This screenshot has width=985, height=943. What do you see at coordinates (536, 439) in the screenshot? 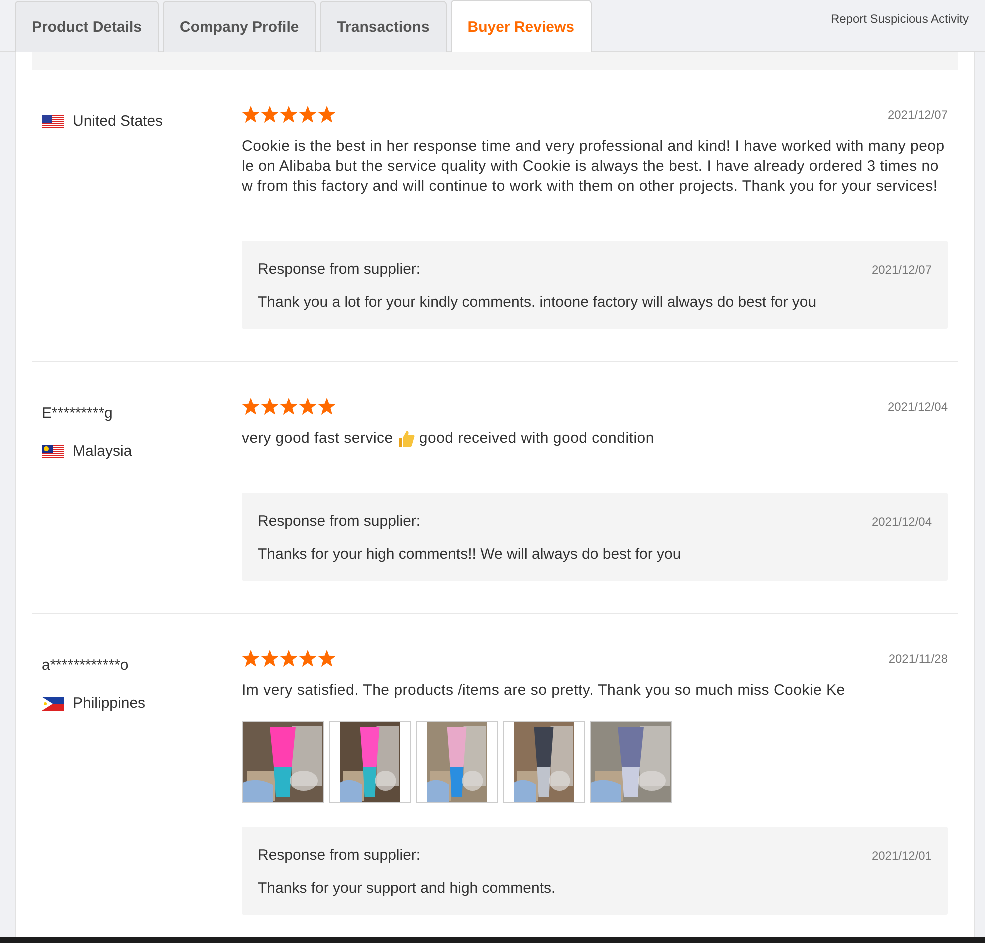
I see `review-text: good received with good condition` at bounding box center [536, 439].